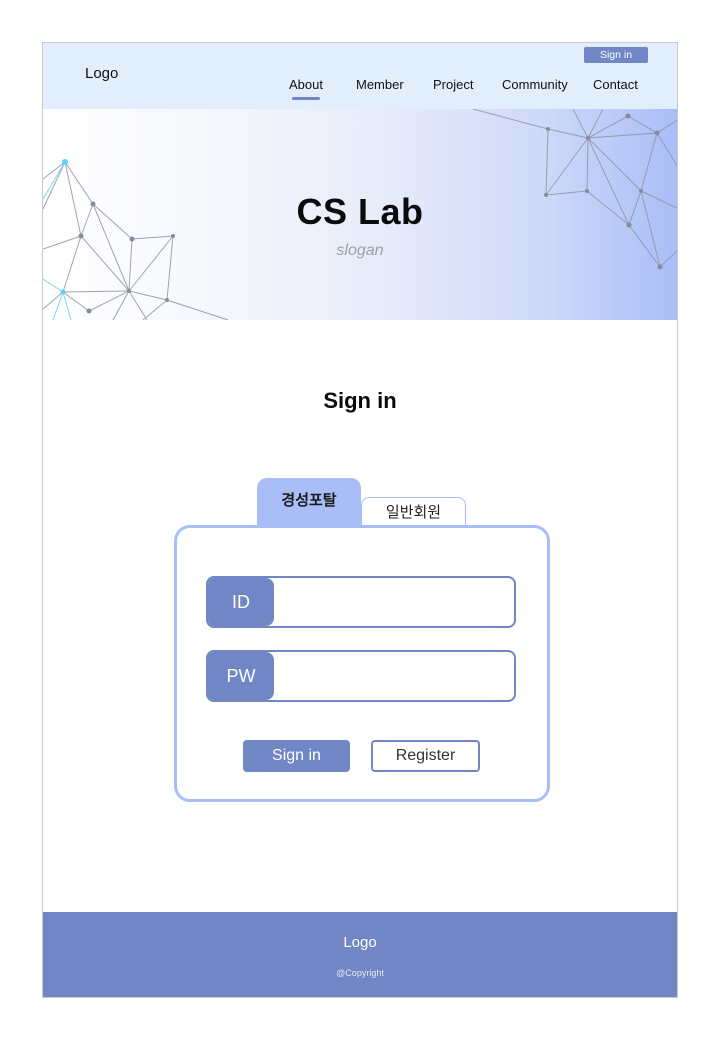 The width and height of the screenshot is (720, 1040). Describe the element at coordinates (413, 512) in the screenshot. I see `tab-general-member: 일반회원` at that location.